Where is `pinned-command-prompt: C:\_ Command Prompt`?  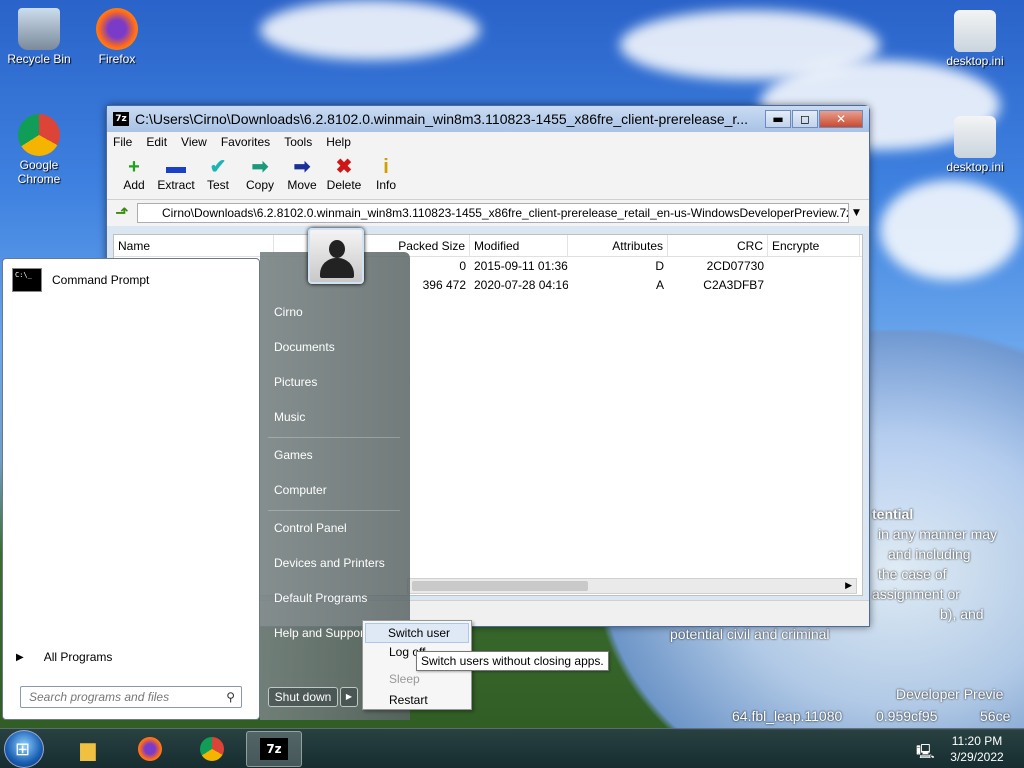 pinned-command-prompt: C:\_ Command Prompt is located at coordinates (80, 280).